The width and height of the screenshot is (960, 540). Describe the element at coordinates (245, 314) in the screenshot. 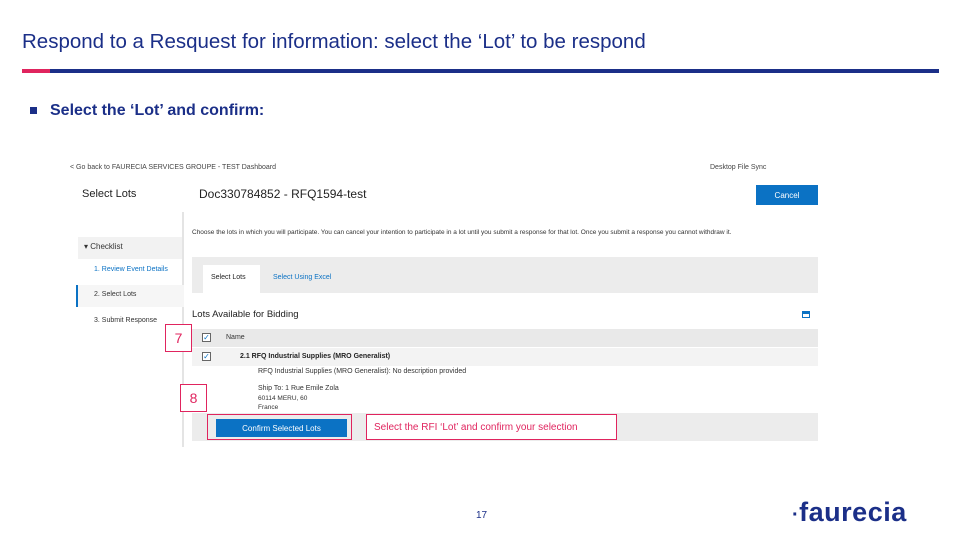

I see `lots-section-title: Lots Available for Bidding` at that location.